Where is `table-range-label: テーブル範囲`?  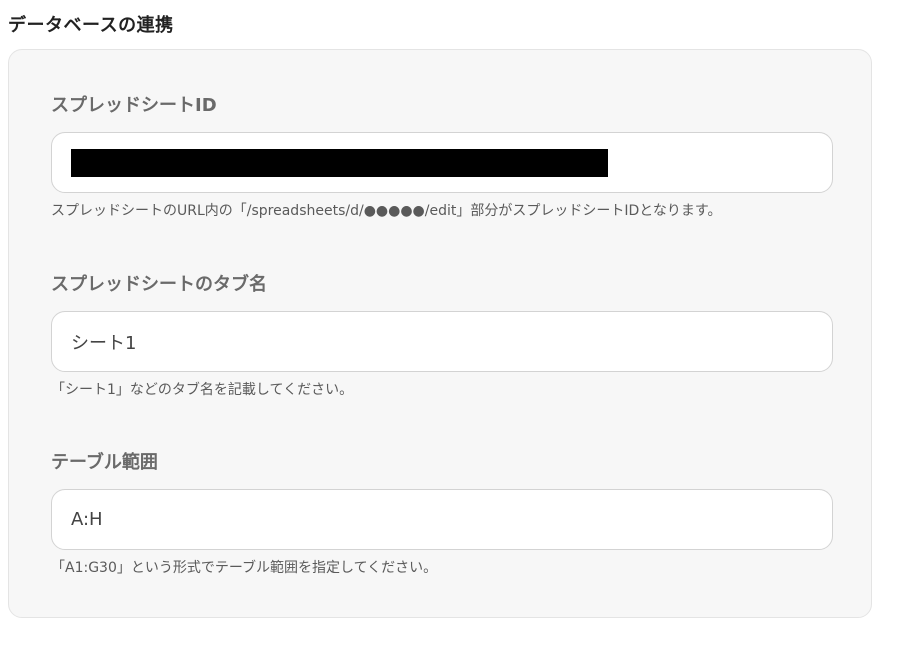 table-range-label: テーブル範囲 is located at coordinates (104, 462).